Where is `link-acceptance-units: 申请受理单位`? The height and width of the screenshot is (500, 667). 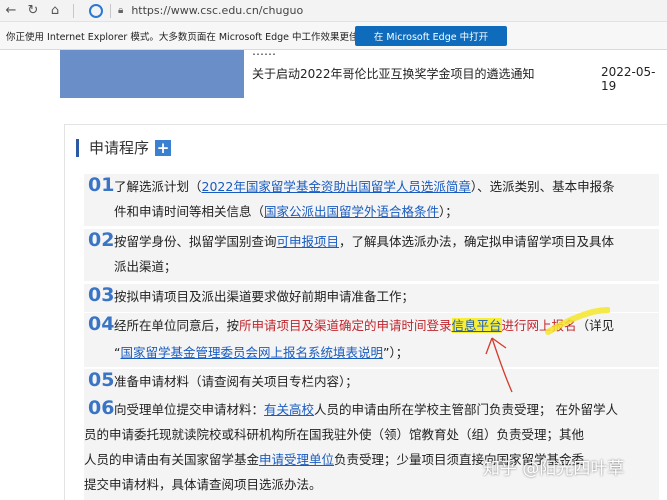 link-acceptance-units: 申请受理单位 is located at coordinates (296, 459).